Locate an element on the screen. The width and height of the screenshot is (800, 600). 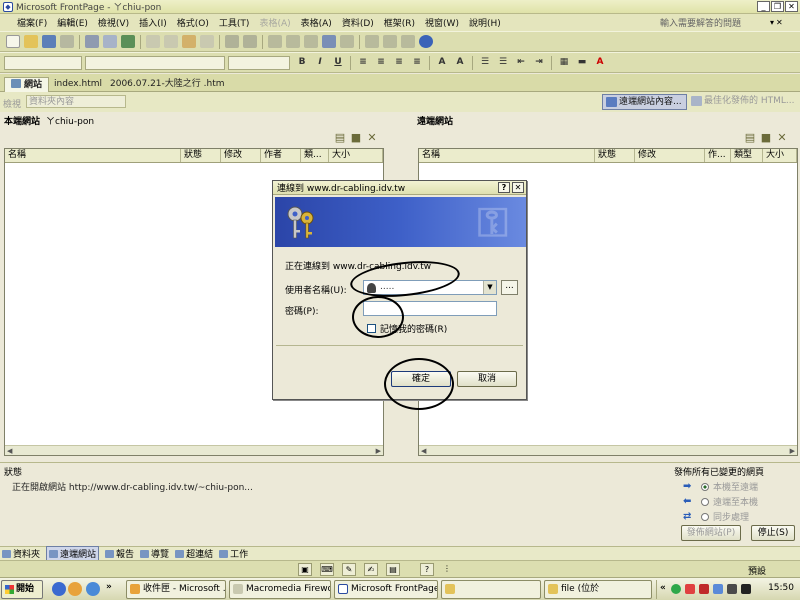
more-icon: ⋮ is located at coordinates (447, 569).